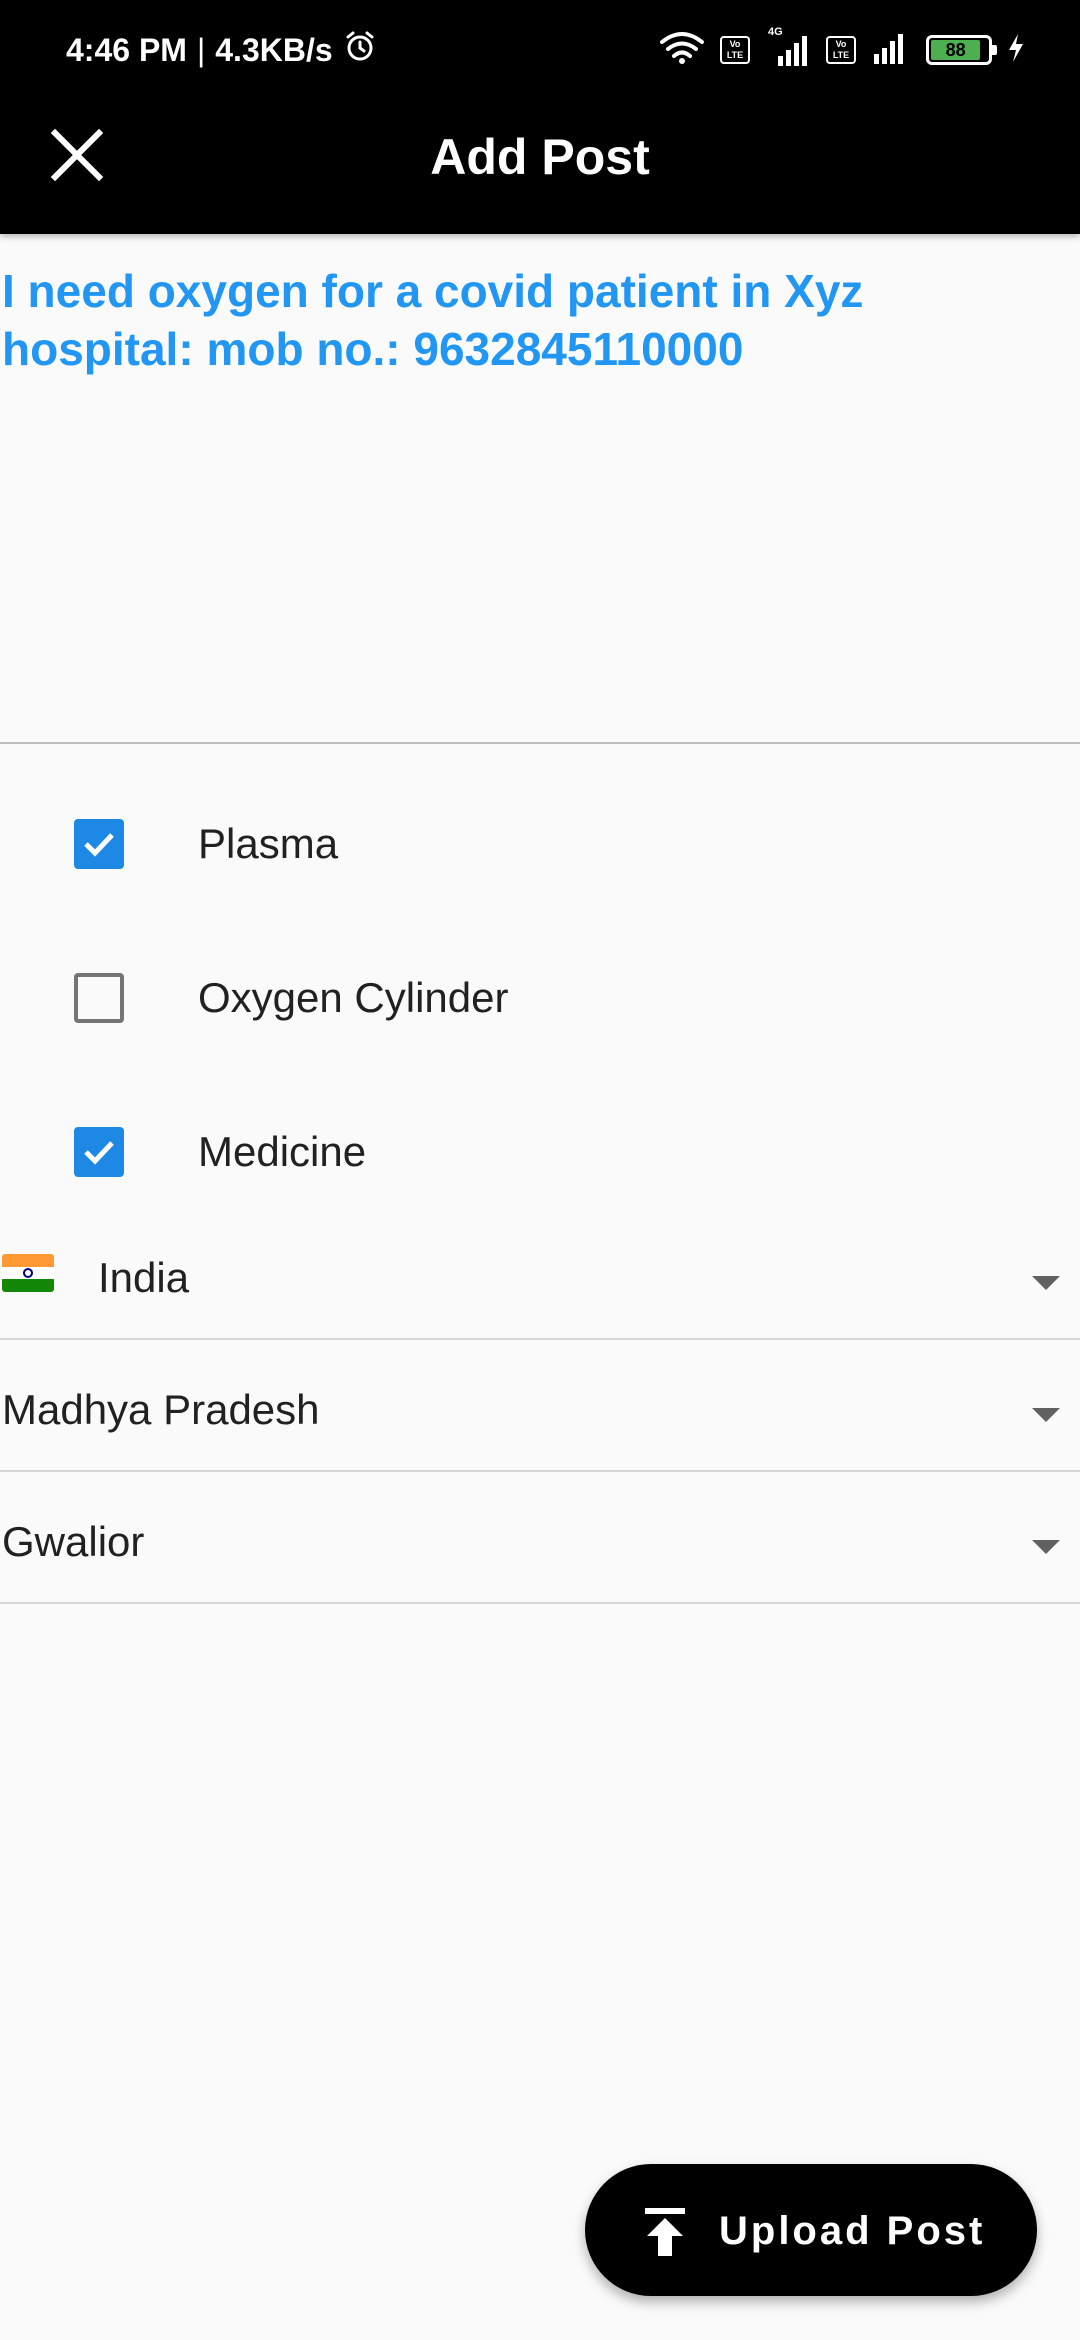 The image size is (1080, 2340). Describe the element at coordinates (540, 1274) in the screenshot. I see `country-dropdown: India` at that location.